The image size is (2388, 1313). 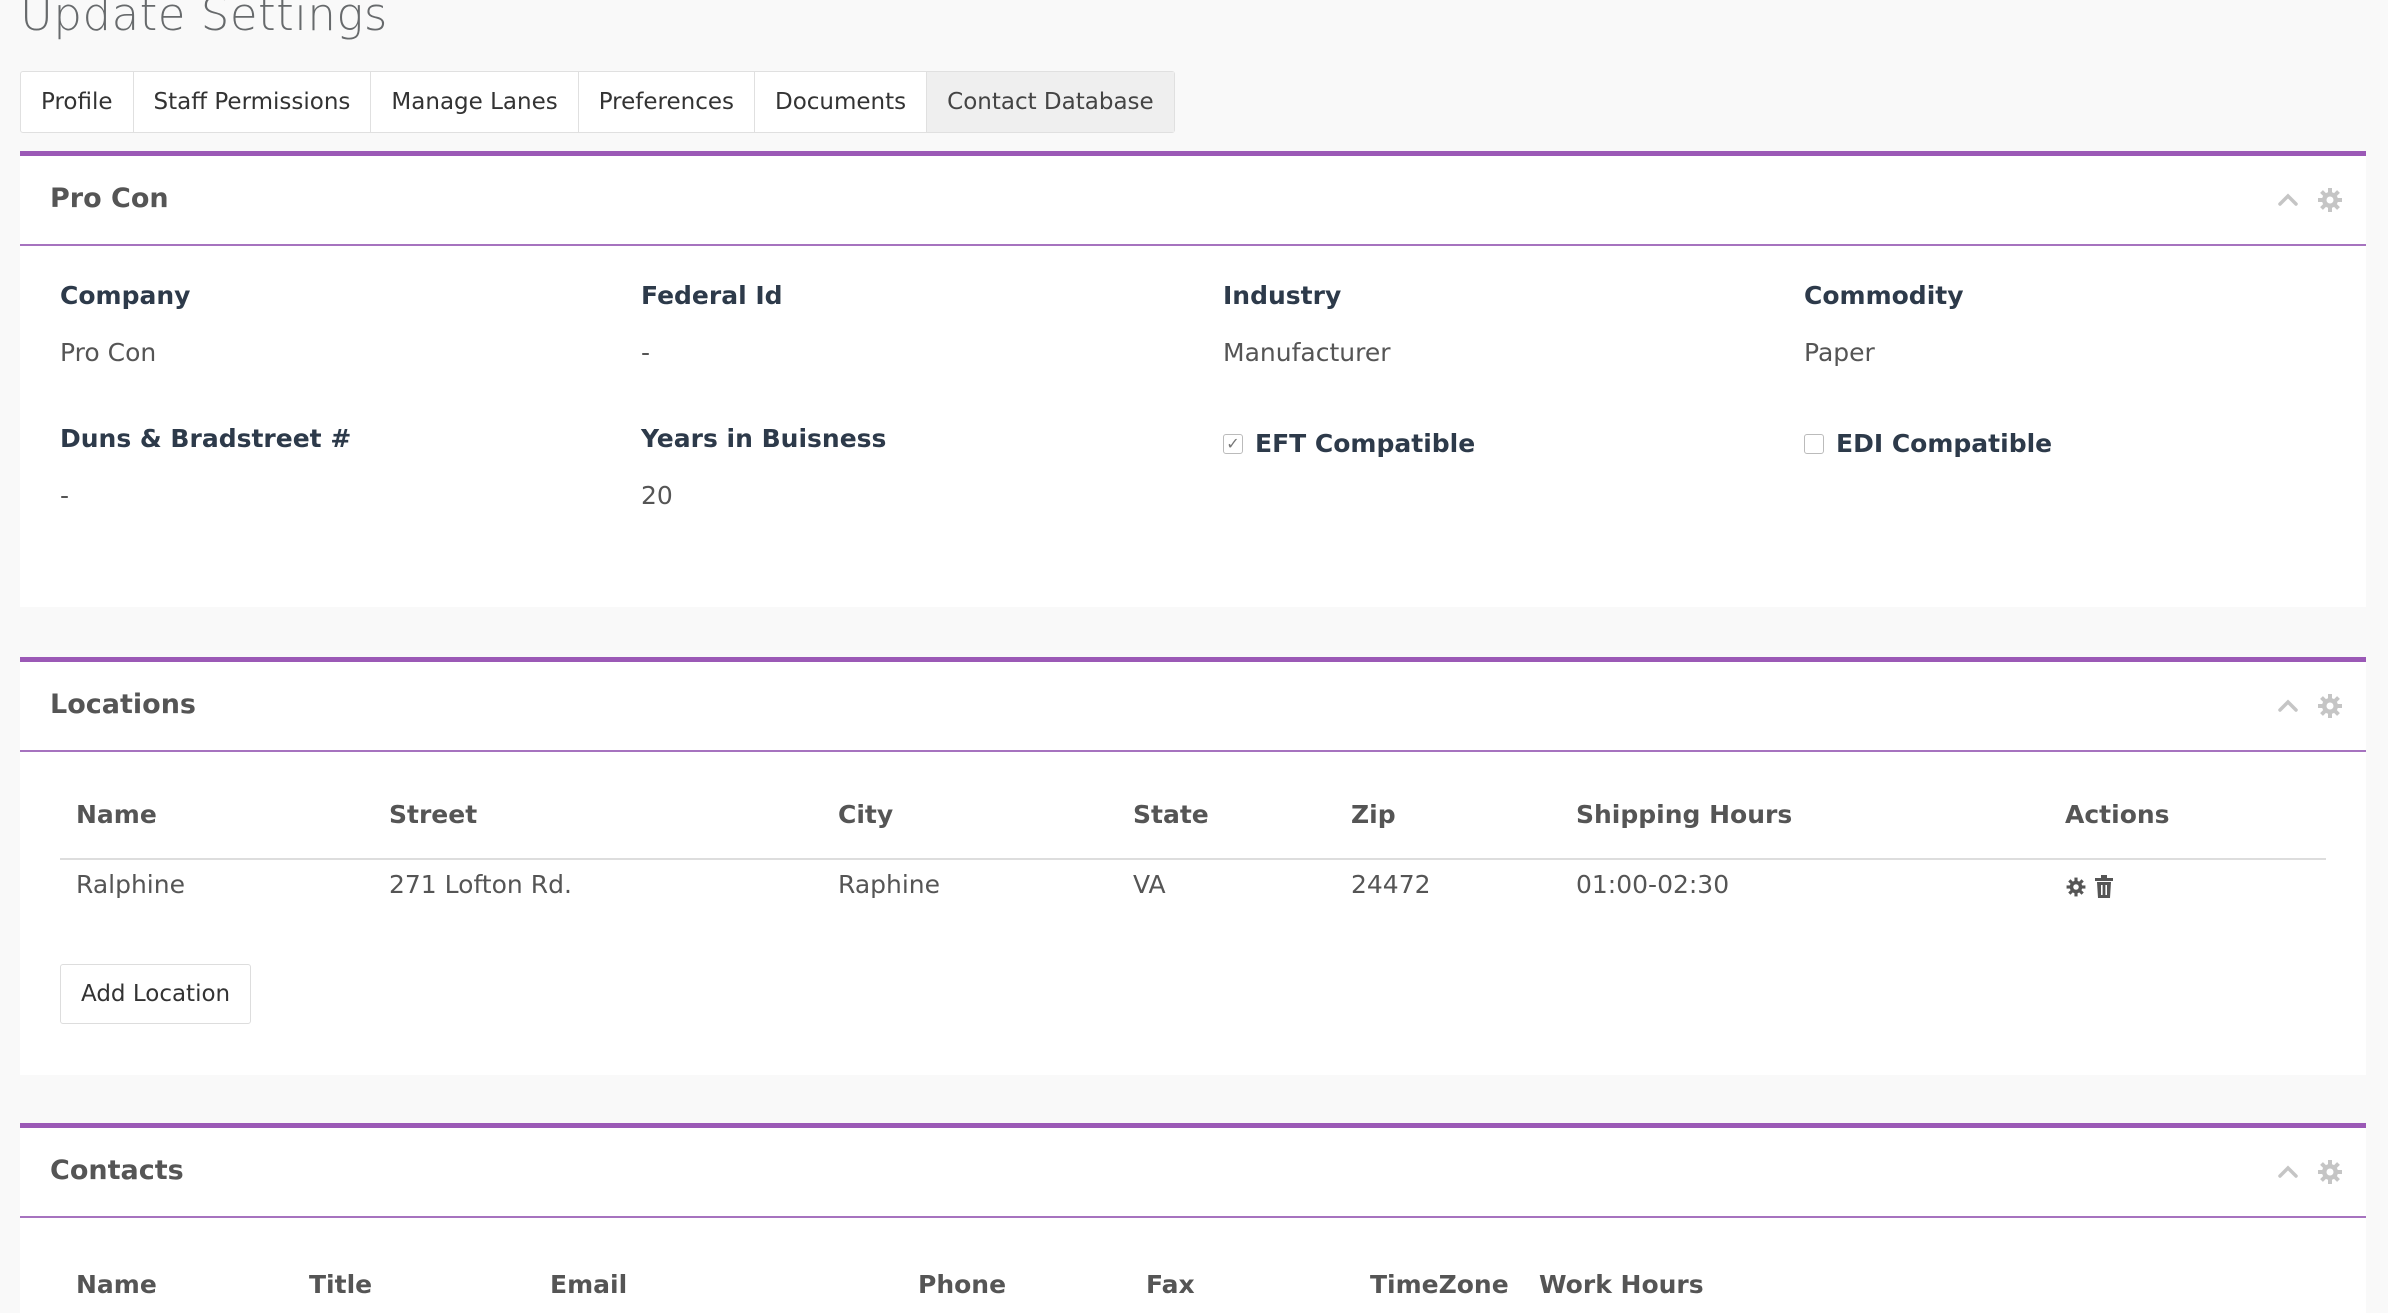 What do you see at coordinates (433, 814) in the screenshot?
I see `col-street: Street` at bounding box center [433, 814].